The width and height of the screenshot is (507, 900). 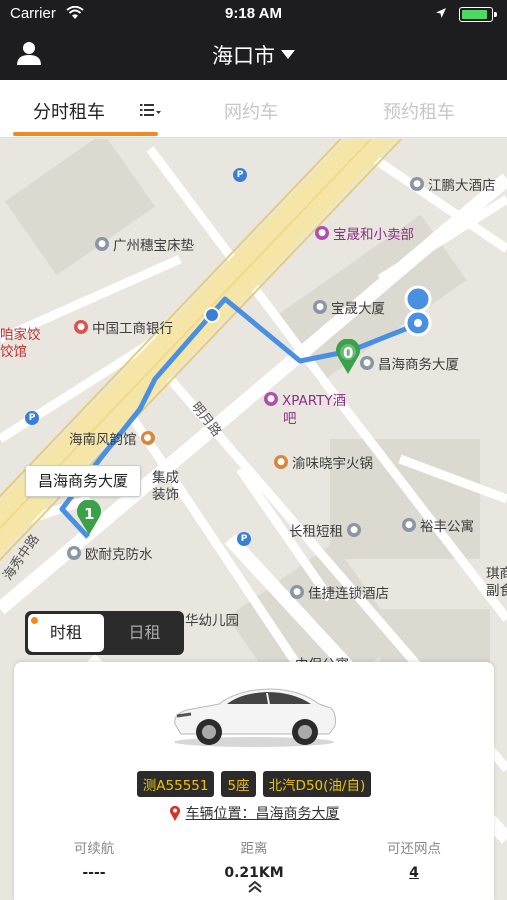 What do you see at coordinates (348, 353) in the screenshot?
I see `car-marker-0-label: 0` at bounding box center [348, 353].